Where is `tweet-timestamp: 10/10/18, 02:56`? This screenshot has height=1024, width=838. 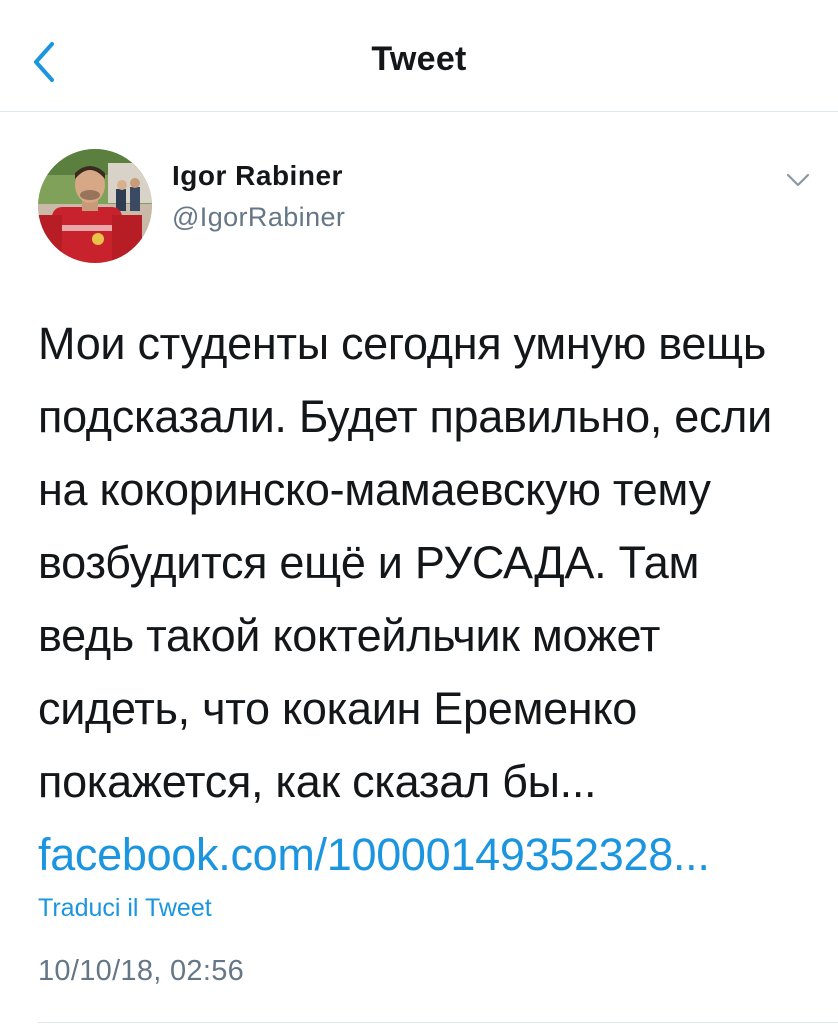 tweet-timestamp: 10/10/18, 02:56 is located at coordinates (141, 971).